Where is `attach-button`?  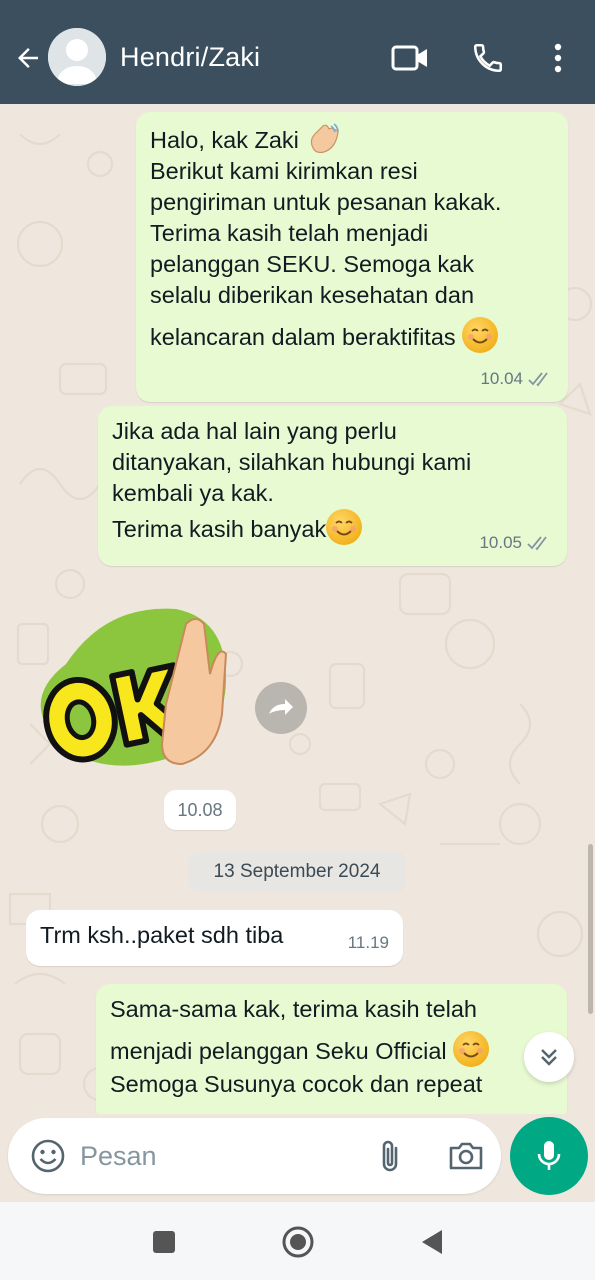
attach-button is located at coordinates (390, 1156).